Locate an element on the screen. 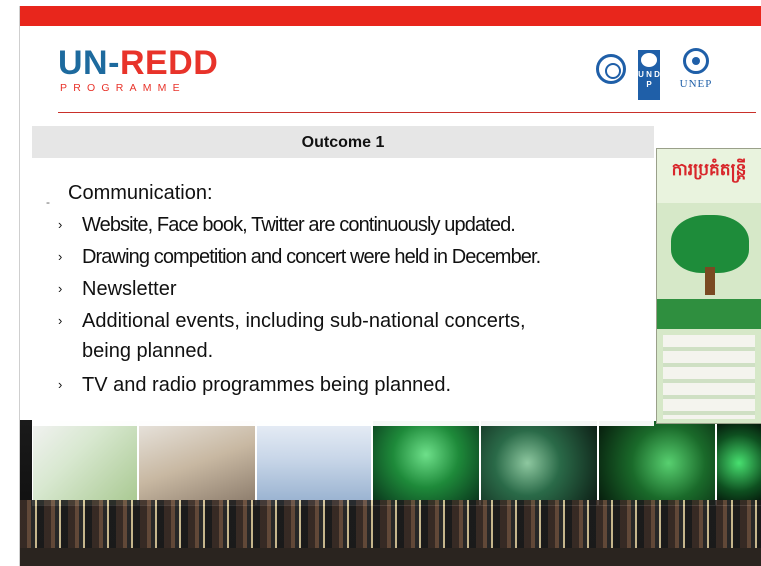 The image size is (761, 566). bullet-item: › Newsletter is located at coordinates (117, 289).